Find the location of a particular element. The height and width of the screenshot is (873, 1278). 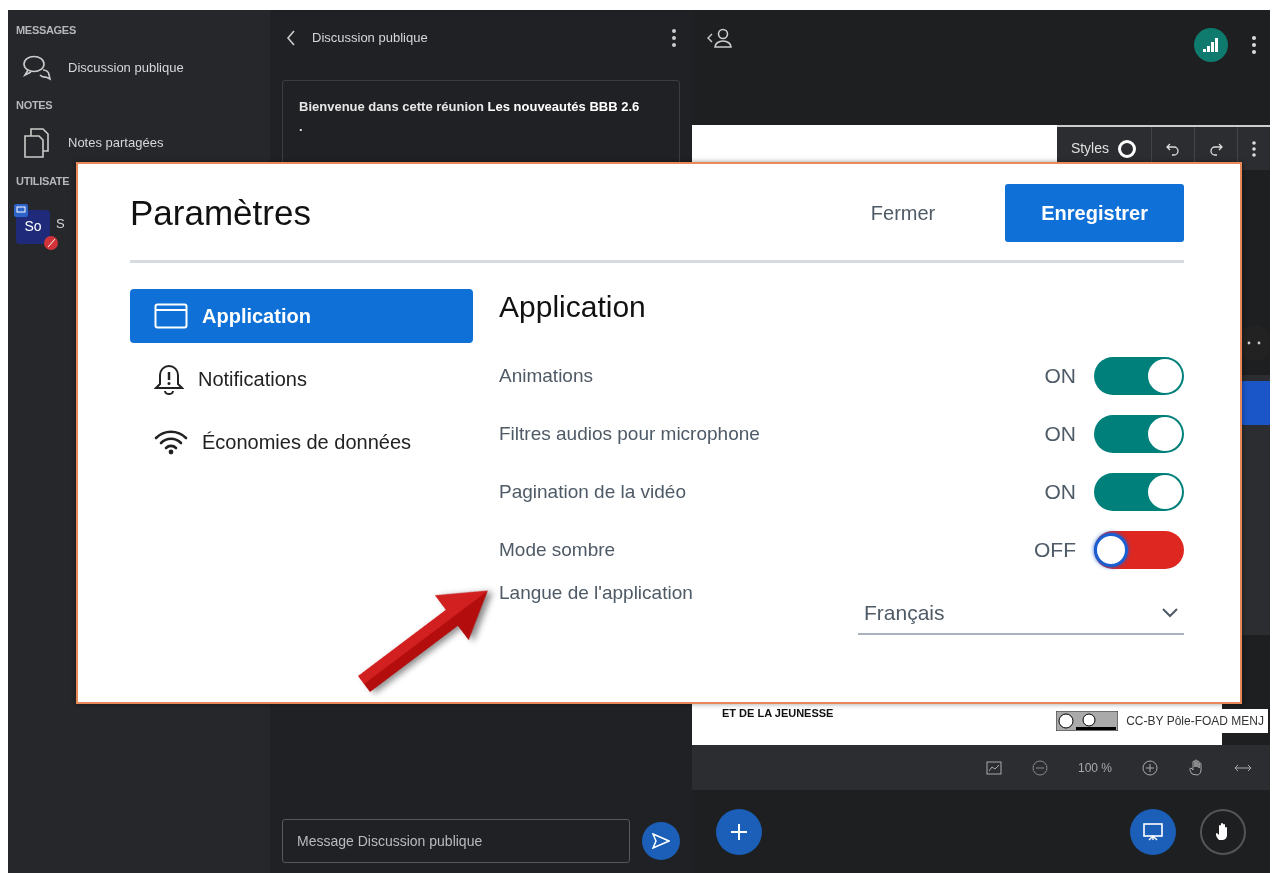

back-icon is located at coordinates (291, 38).